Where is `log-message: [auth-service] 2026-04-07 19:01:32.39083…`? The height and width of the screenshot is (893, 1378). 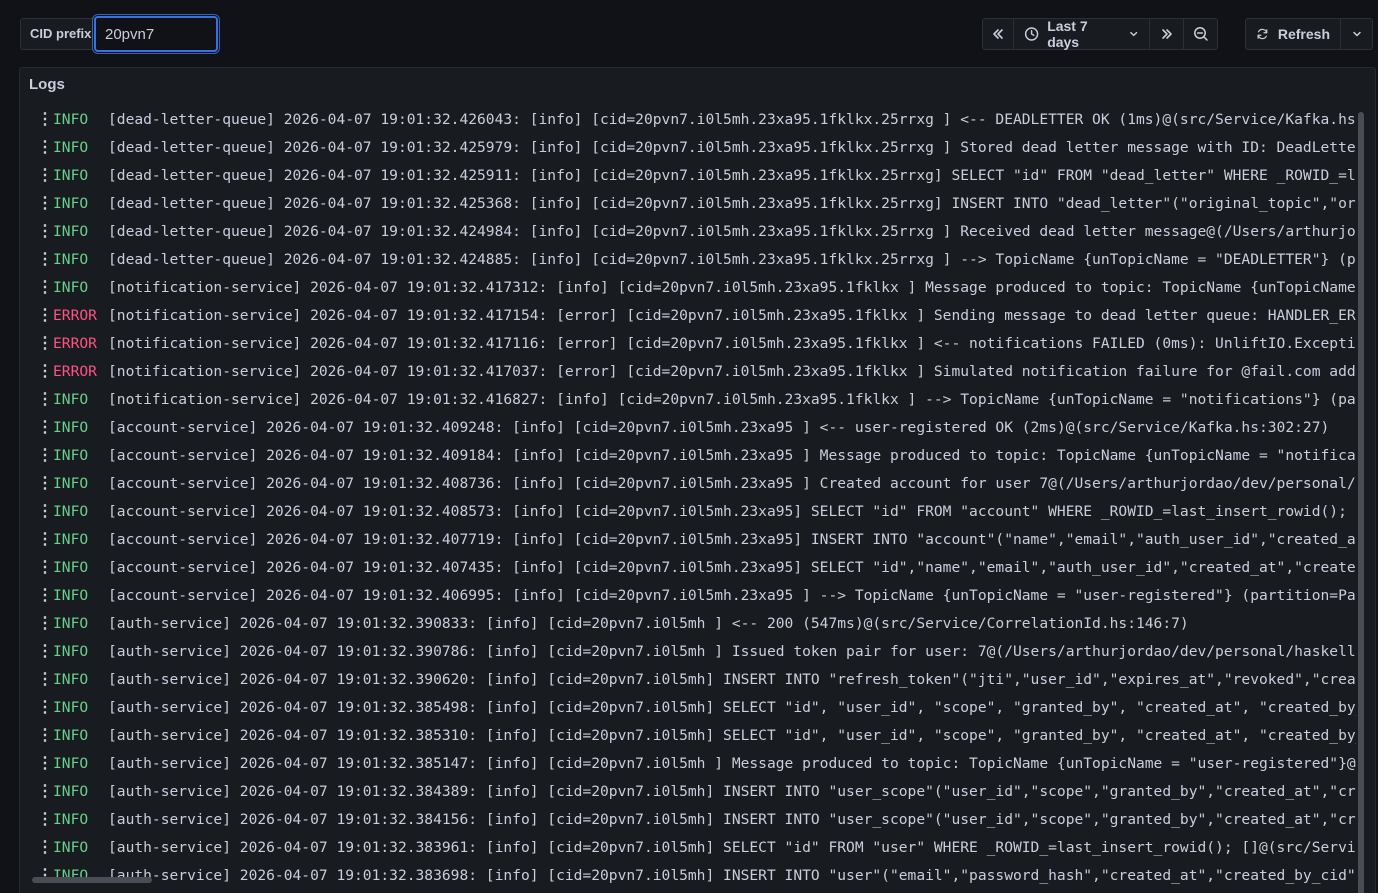
log-message: [auth-service] 2026-04-07 19:01:32.39083… is located at coordinates (648, 623).